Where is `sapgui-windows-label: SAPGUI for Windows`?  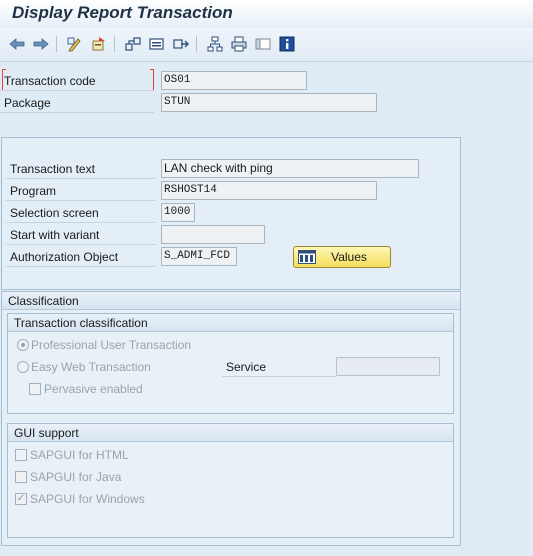
sapgui-windows-label: SAPGUI for Windows is located at coordinates (87, 499).